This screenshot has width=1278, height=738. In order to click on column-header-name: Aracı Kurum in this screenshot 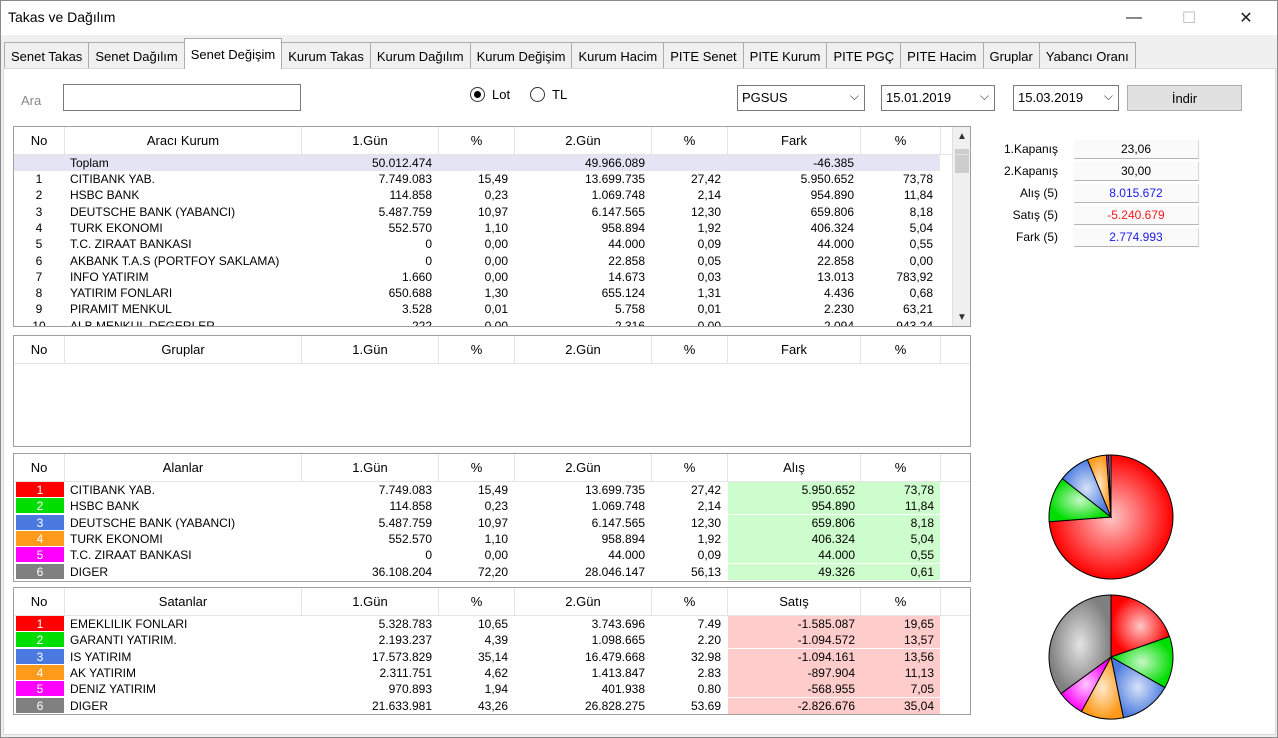, I will do `click(183, 141)`.